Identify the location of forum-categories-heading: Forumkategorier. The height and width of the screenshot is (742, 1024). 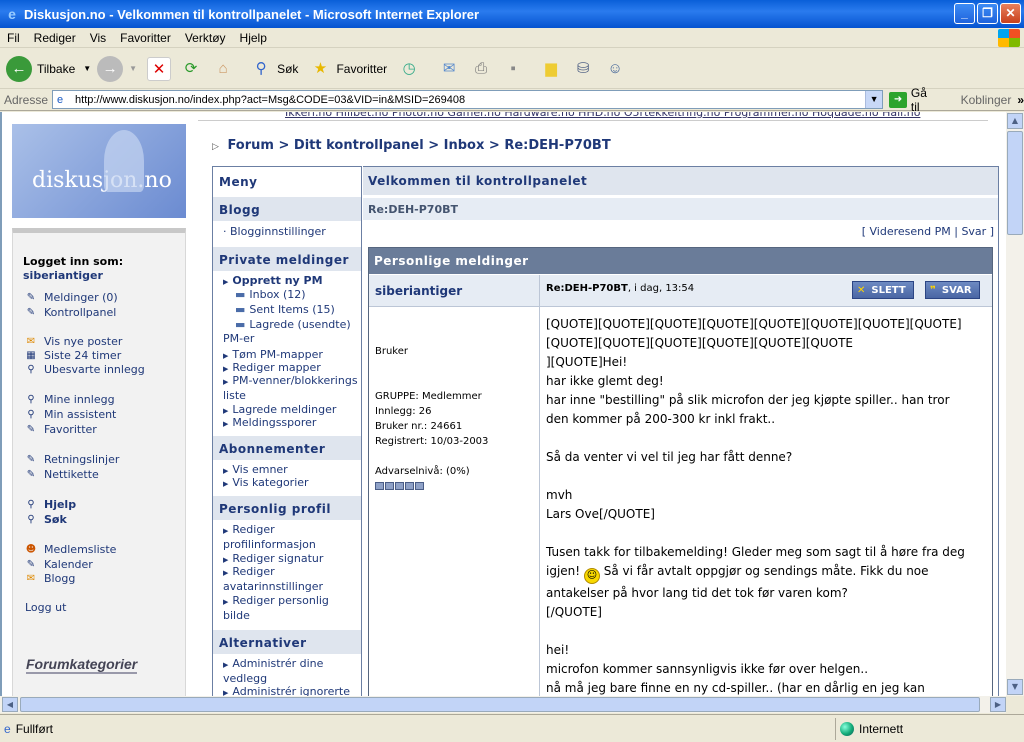
(82, 665).